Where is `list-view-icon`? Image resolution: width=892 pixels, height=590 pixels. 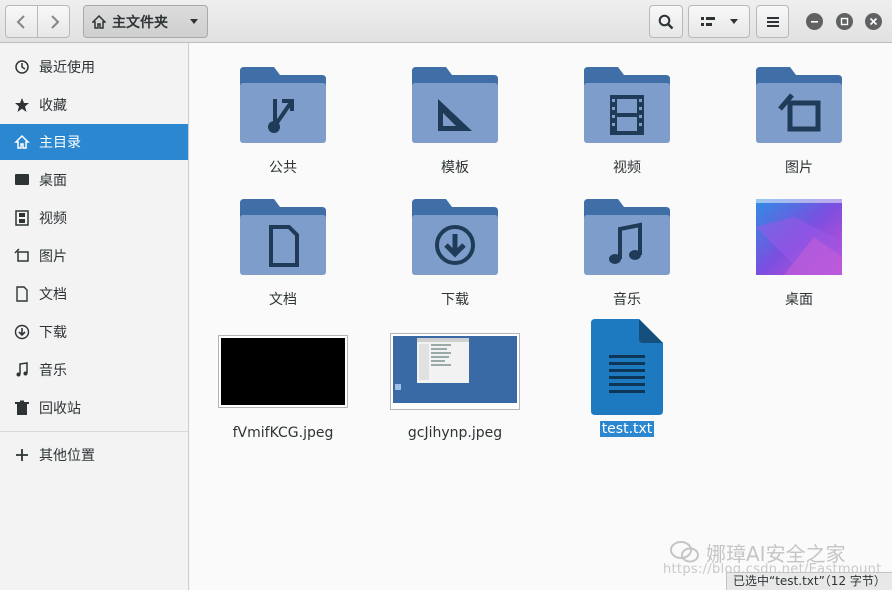 list-view-icon is located at coordinates (707, 21).